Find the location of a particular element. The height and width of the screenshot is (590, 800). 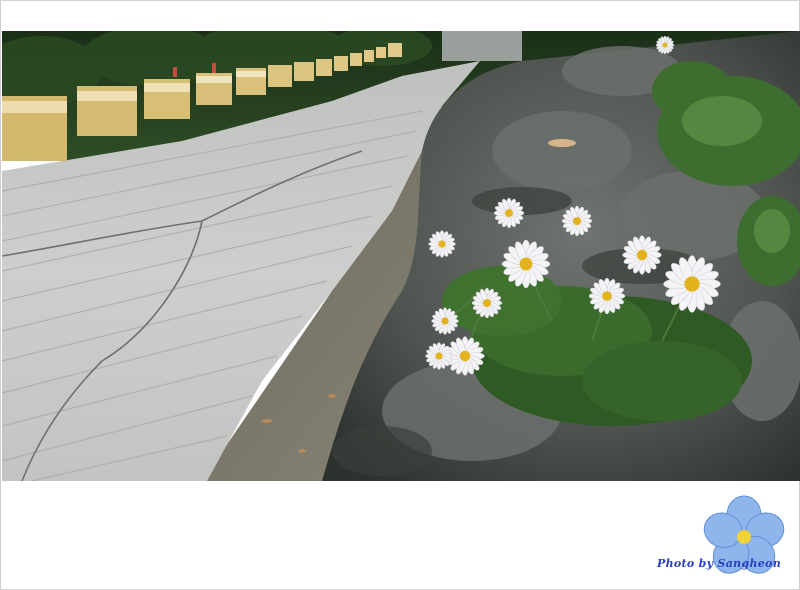

credit-area: Photo by Sangheon is located at coordinates (720, 537).